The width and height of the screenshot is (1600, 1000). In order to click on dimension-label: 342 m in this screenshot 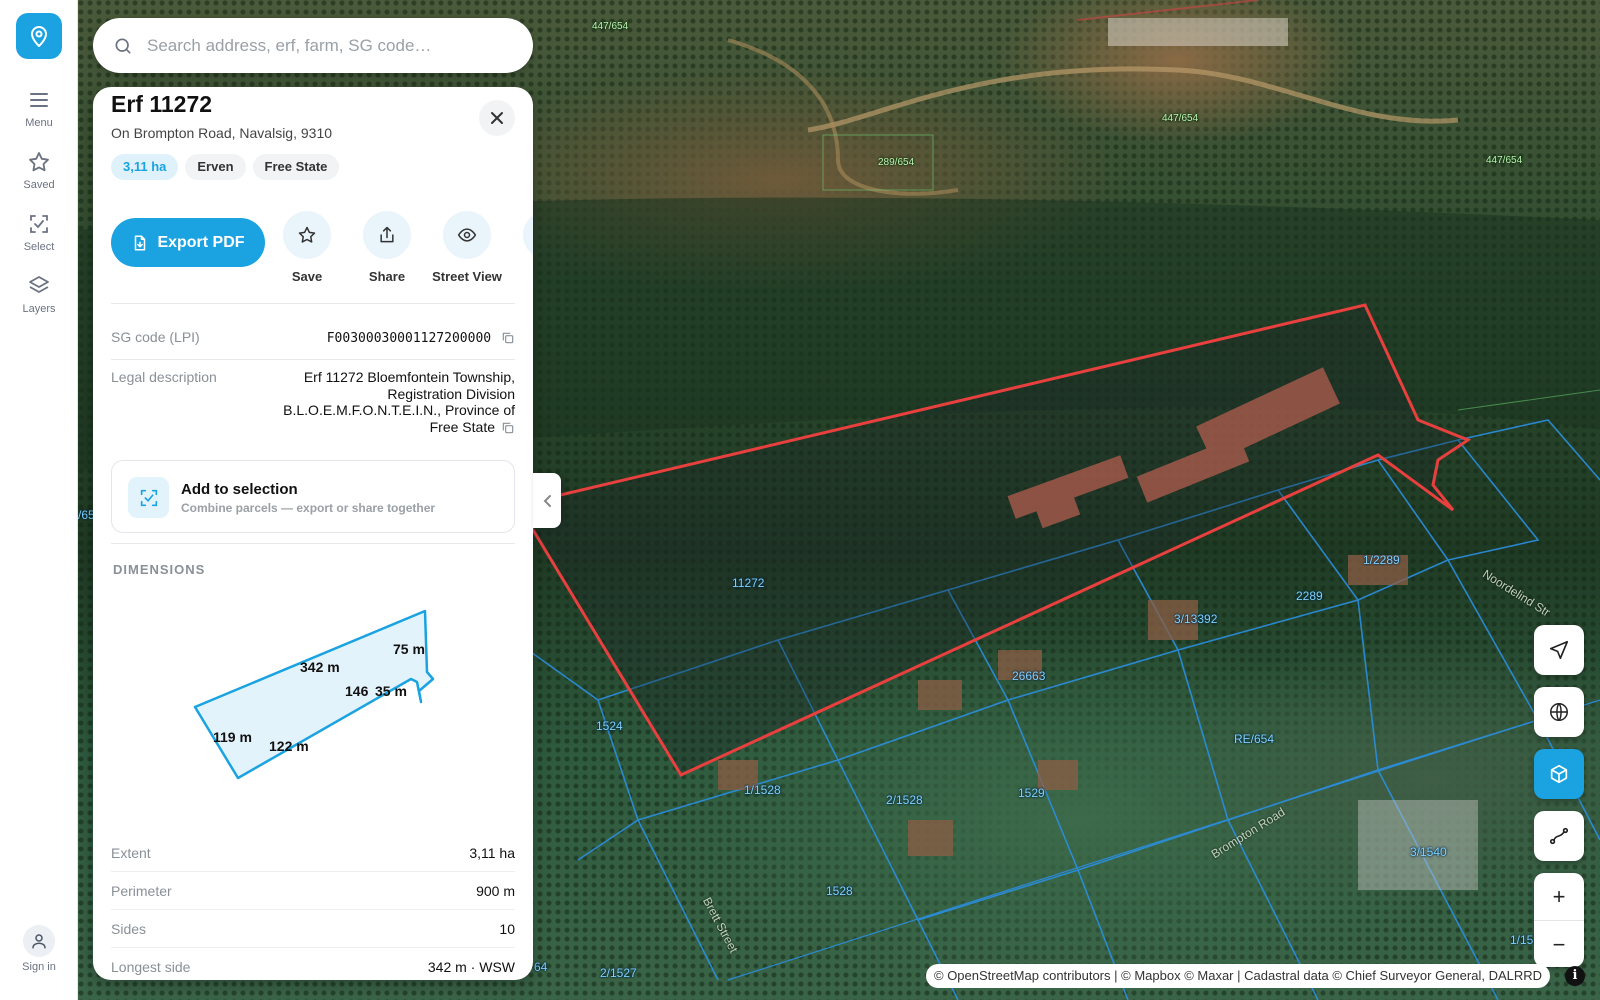, I will do `click(320, 667)`.